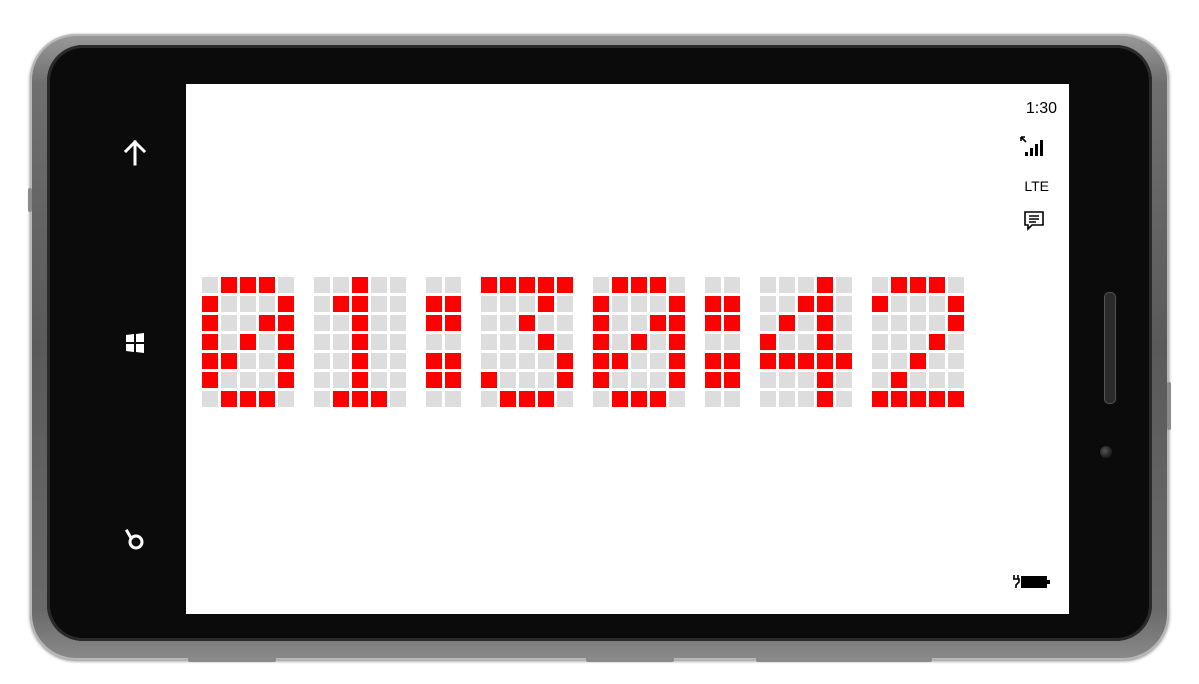 The width and height of the screenshot is (1199, 684). Describe the element at coordinates (1036, 186) in the screenshot. I see `network-type: LTE` at that location.